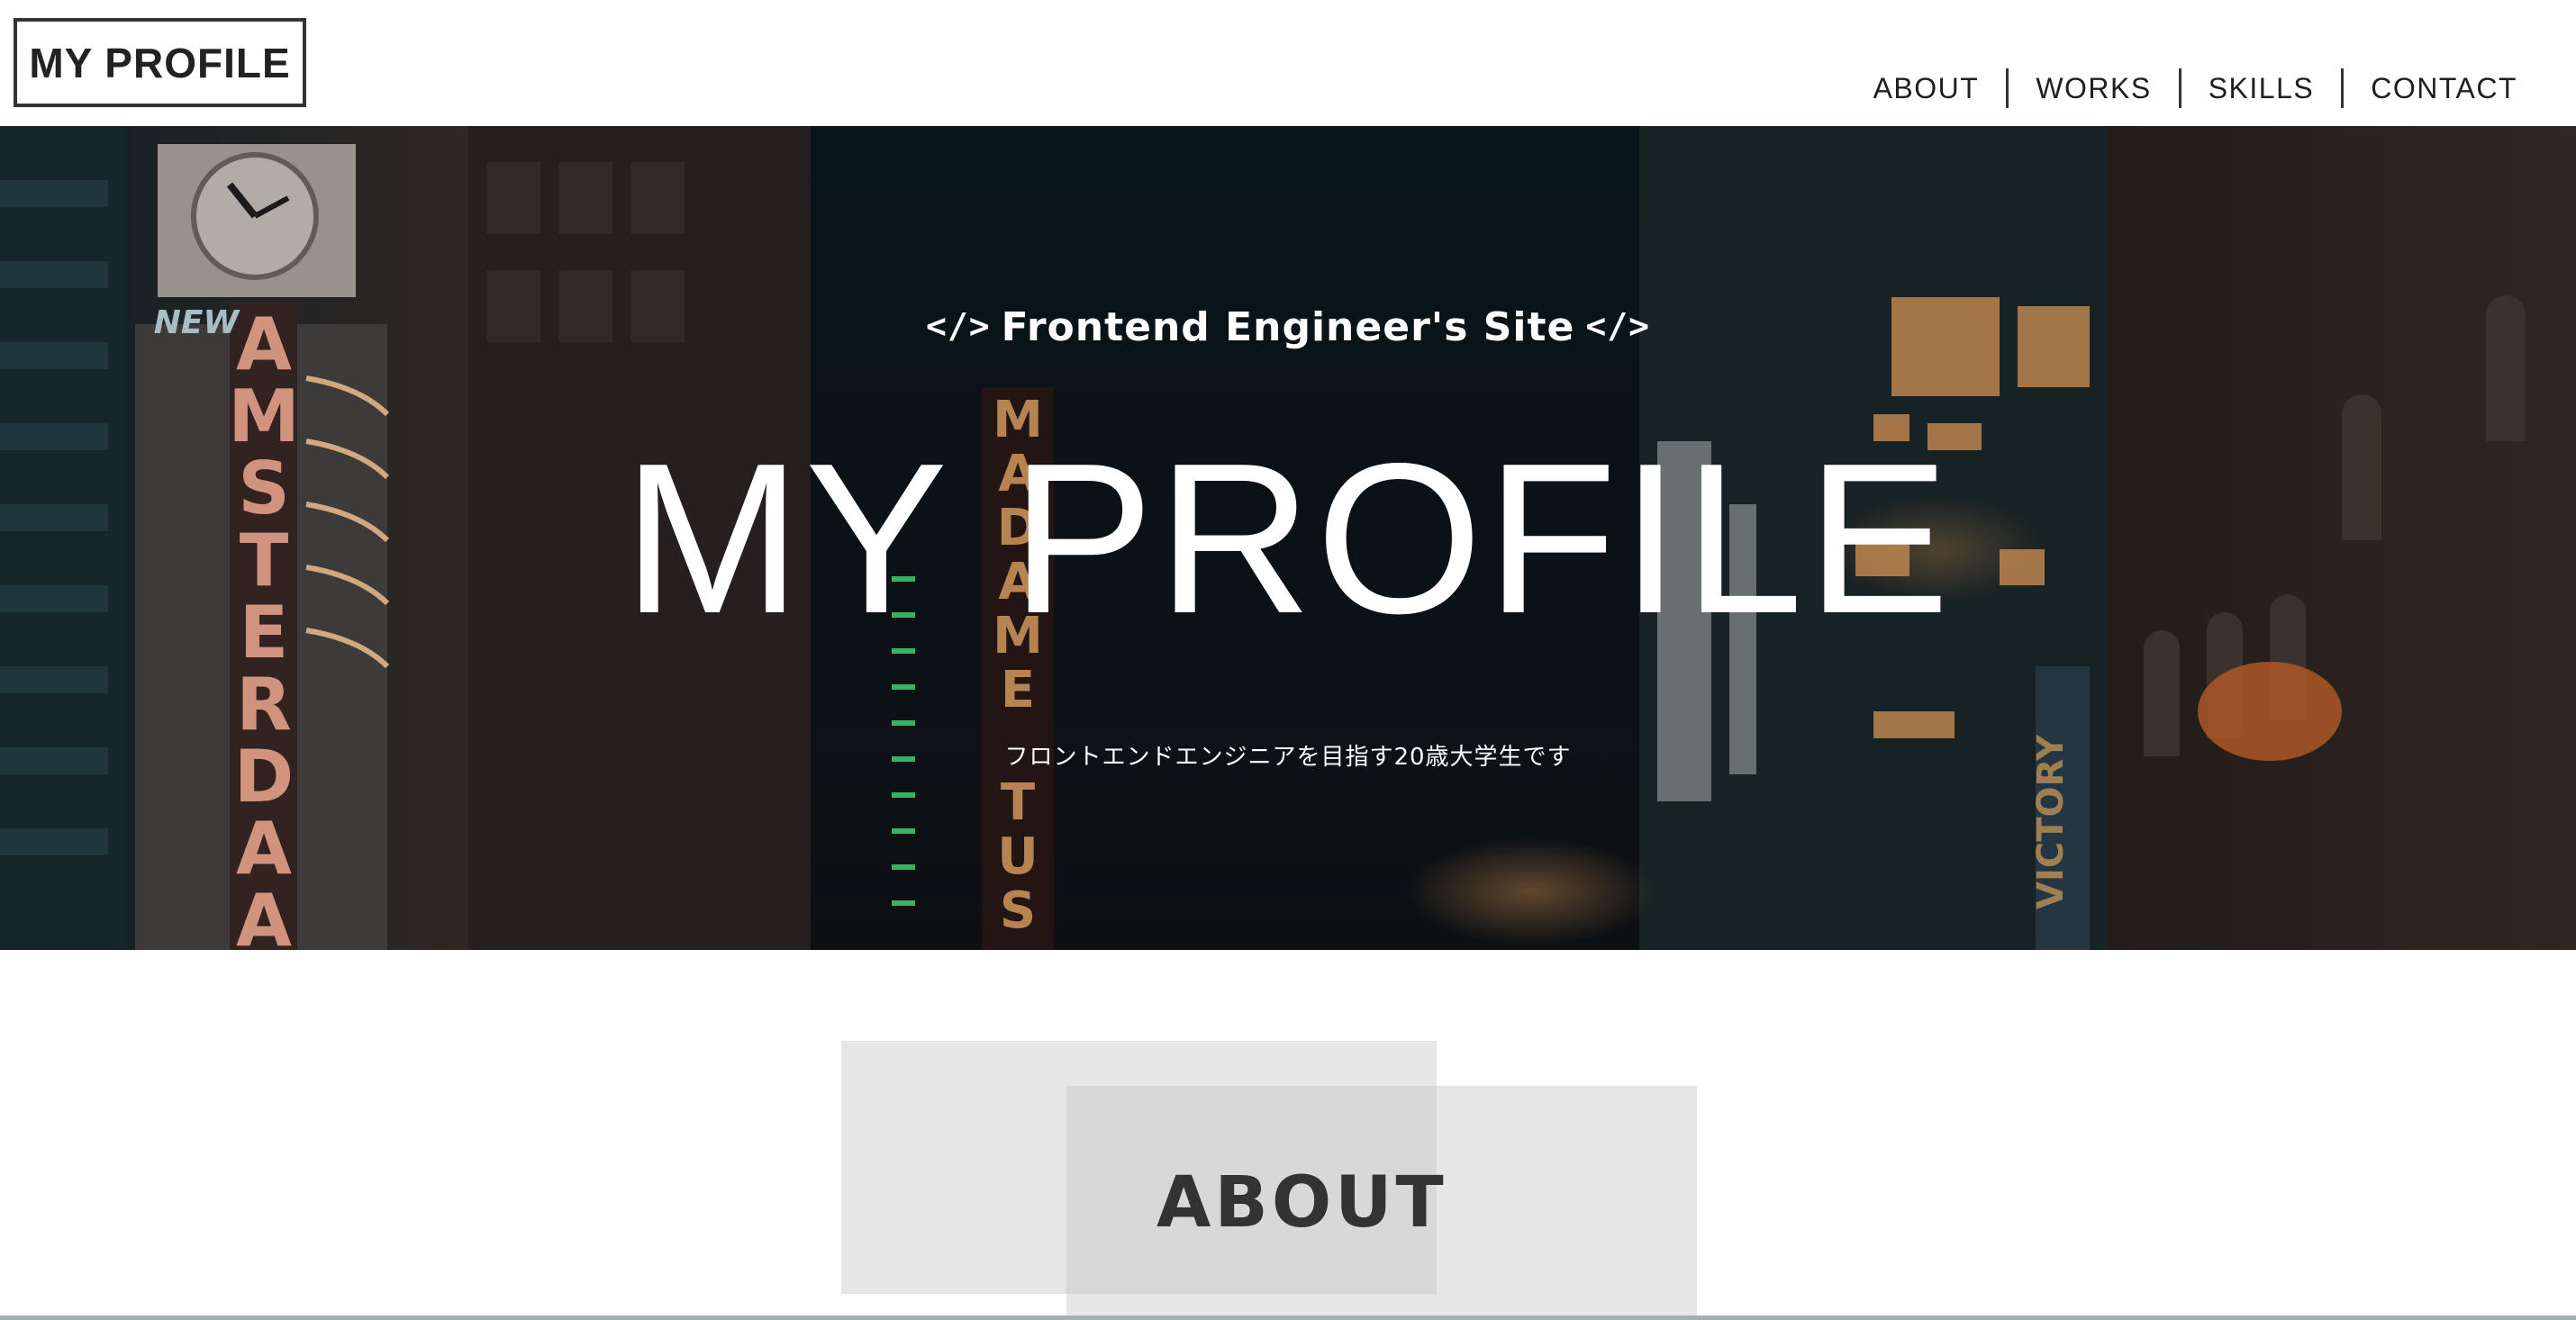 This screenshot has height=1320, width=2576. I want to click on nav-item-works: WORKS, so click(2092, 88).